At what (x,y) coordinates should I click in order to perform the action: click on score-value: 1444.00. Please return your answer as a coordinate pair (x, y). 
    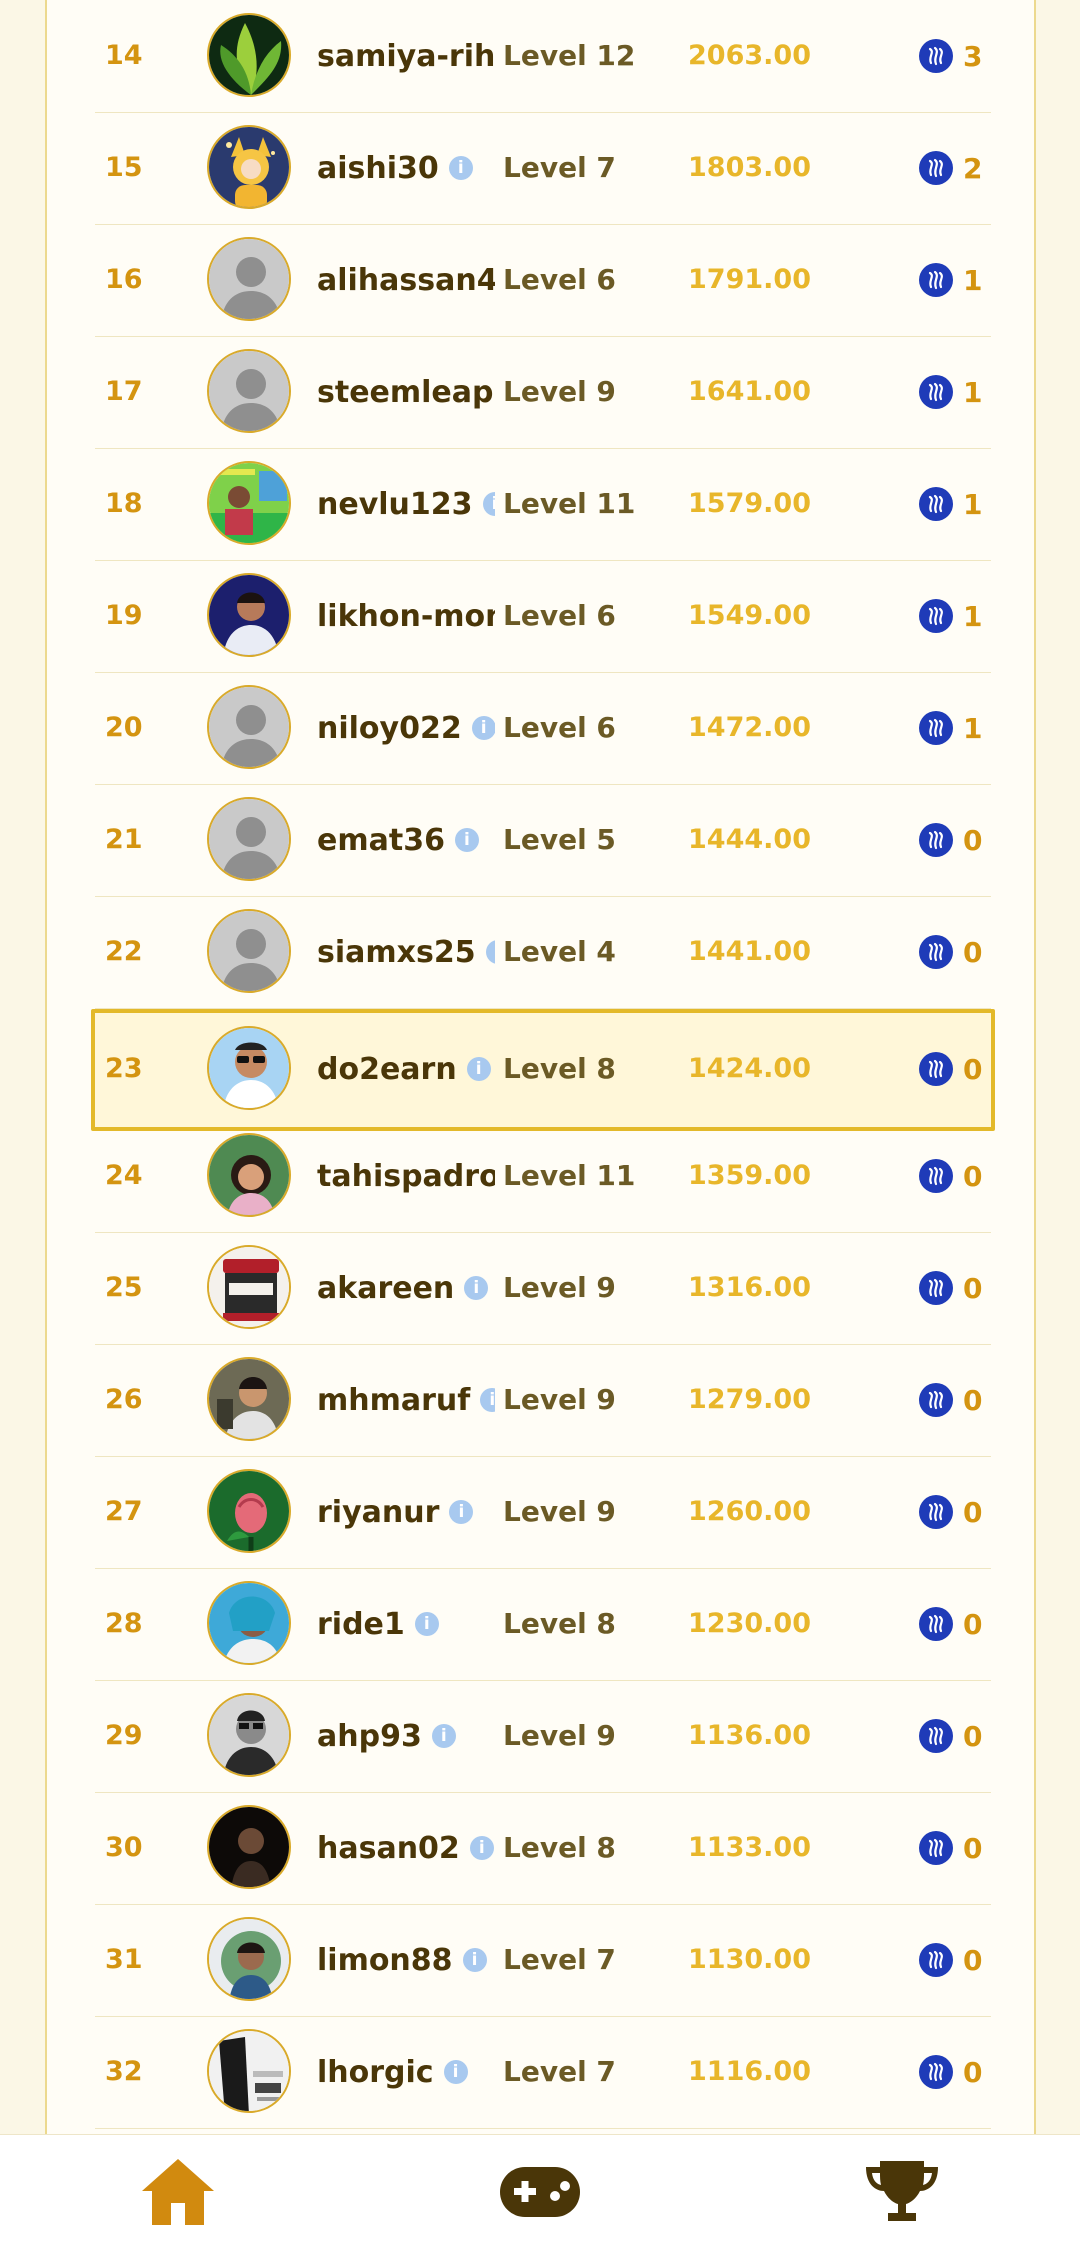
    Looking at the image, I should click on (749, 839).